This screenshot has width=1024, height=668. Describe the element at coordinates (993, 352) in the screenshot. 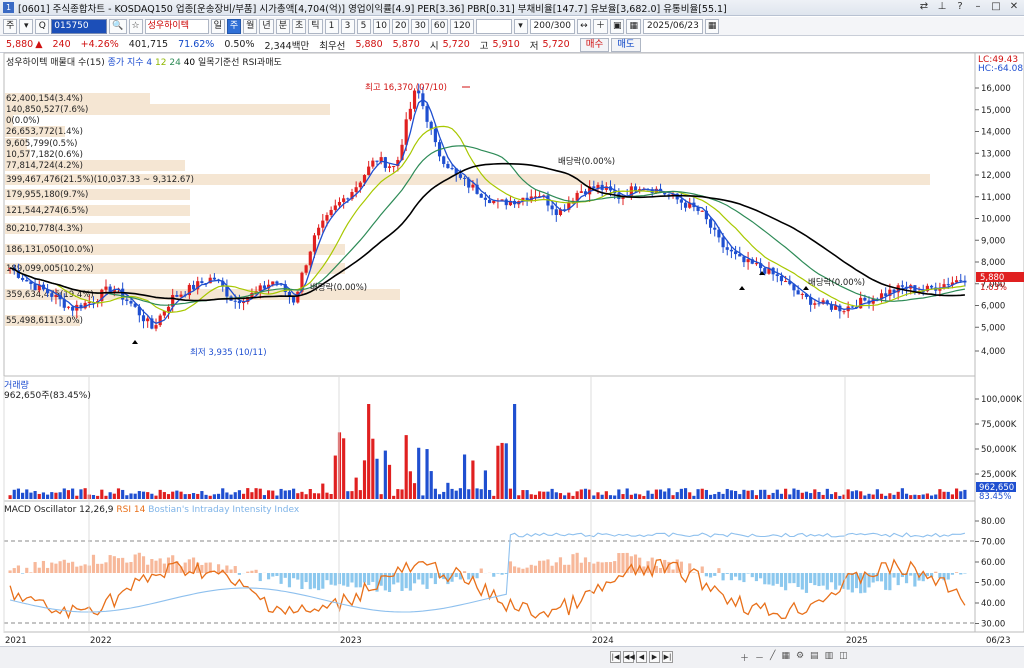

I see `price-tick-label: 4,000` at that location.